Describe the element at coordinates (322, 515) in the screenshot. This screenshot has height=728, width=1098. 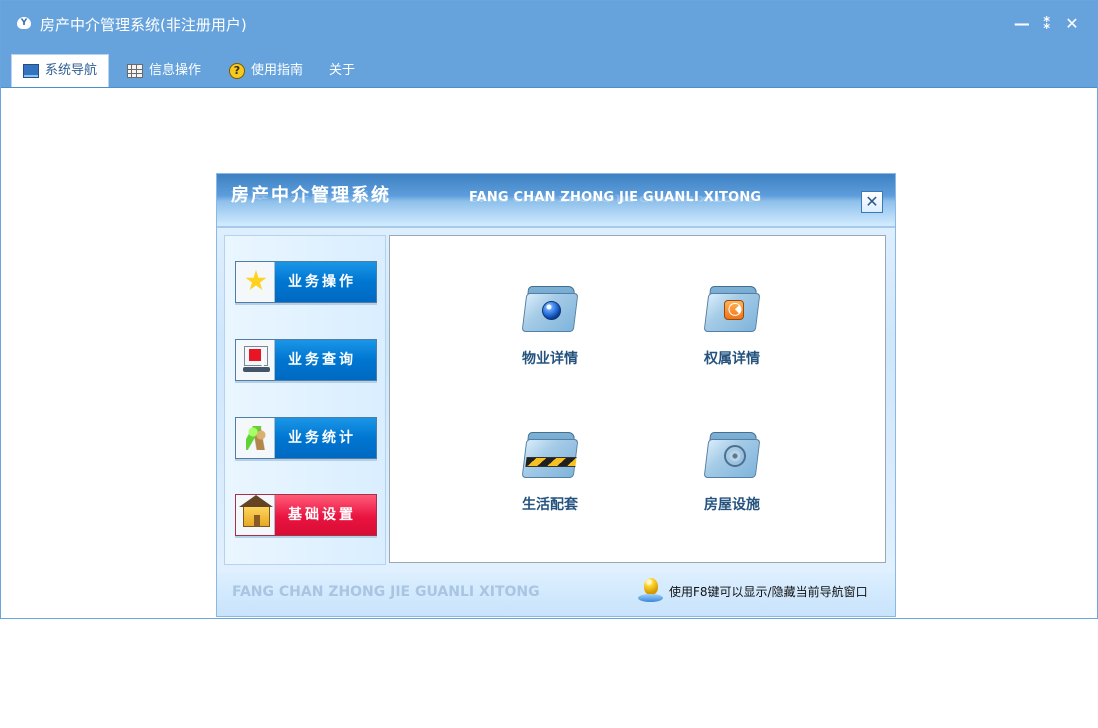
I see `basic-settings-label: 基础设置` at that location.